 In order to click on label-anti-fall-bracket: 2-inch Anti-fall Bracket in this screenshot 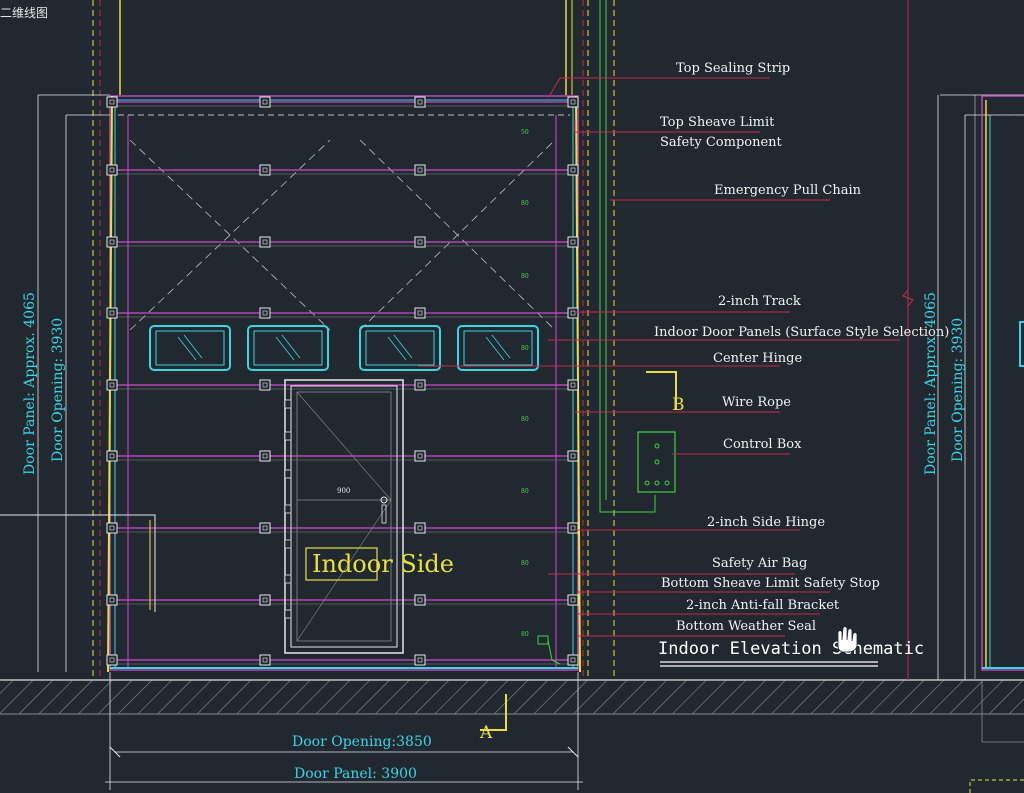, I will do `click(763, 605)`.